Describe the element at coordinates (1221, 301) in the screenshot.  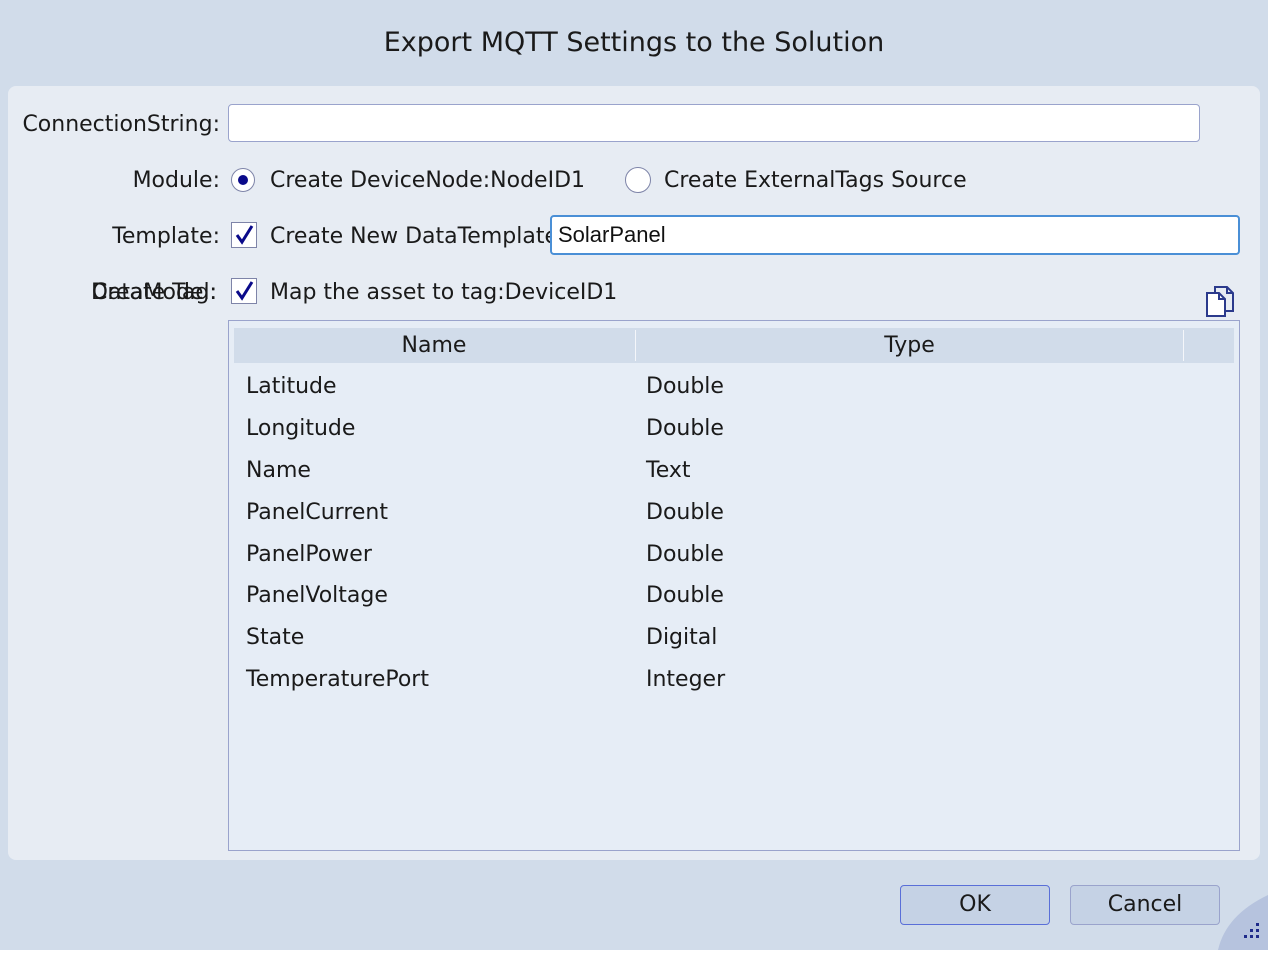
I see `copy-document-icon` at that location.